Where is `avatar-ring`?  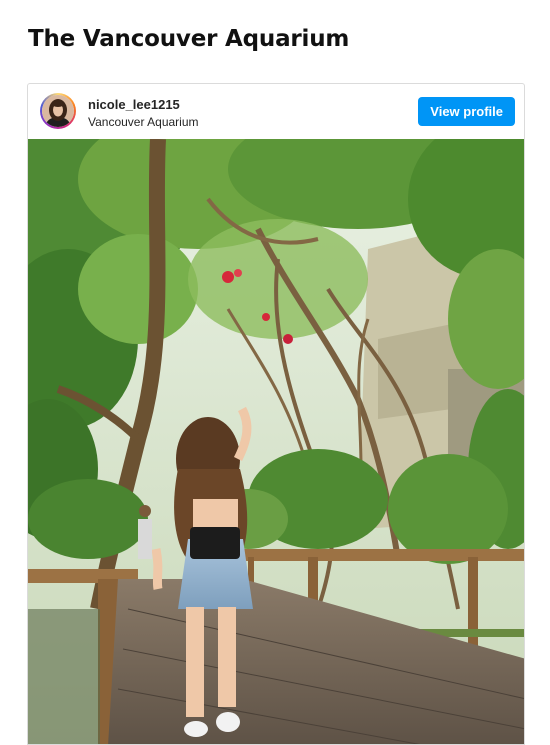
avatar-ring is located at coordinates (58, 111).